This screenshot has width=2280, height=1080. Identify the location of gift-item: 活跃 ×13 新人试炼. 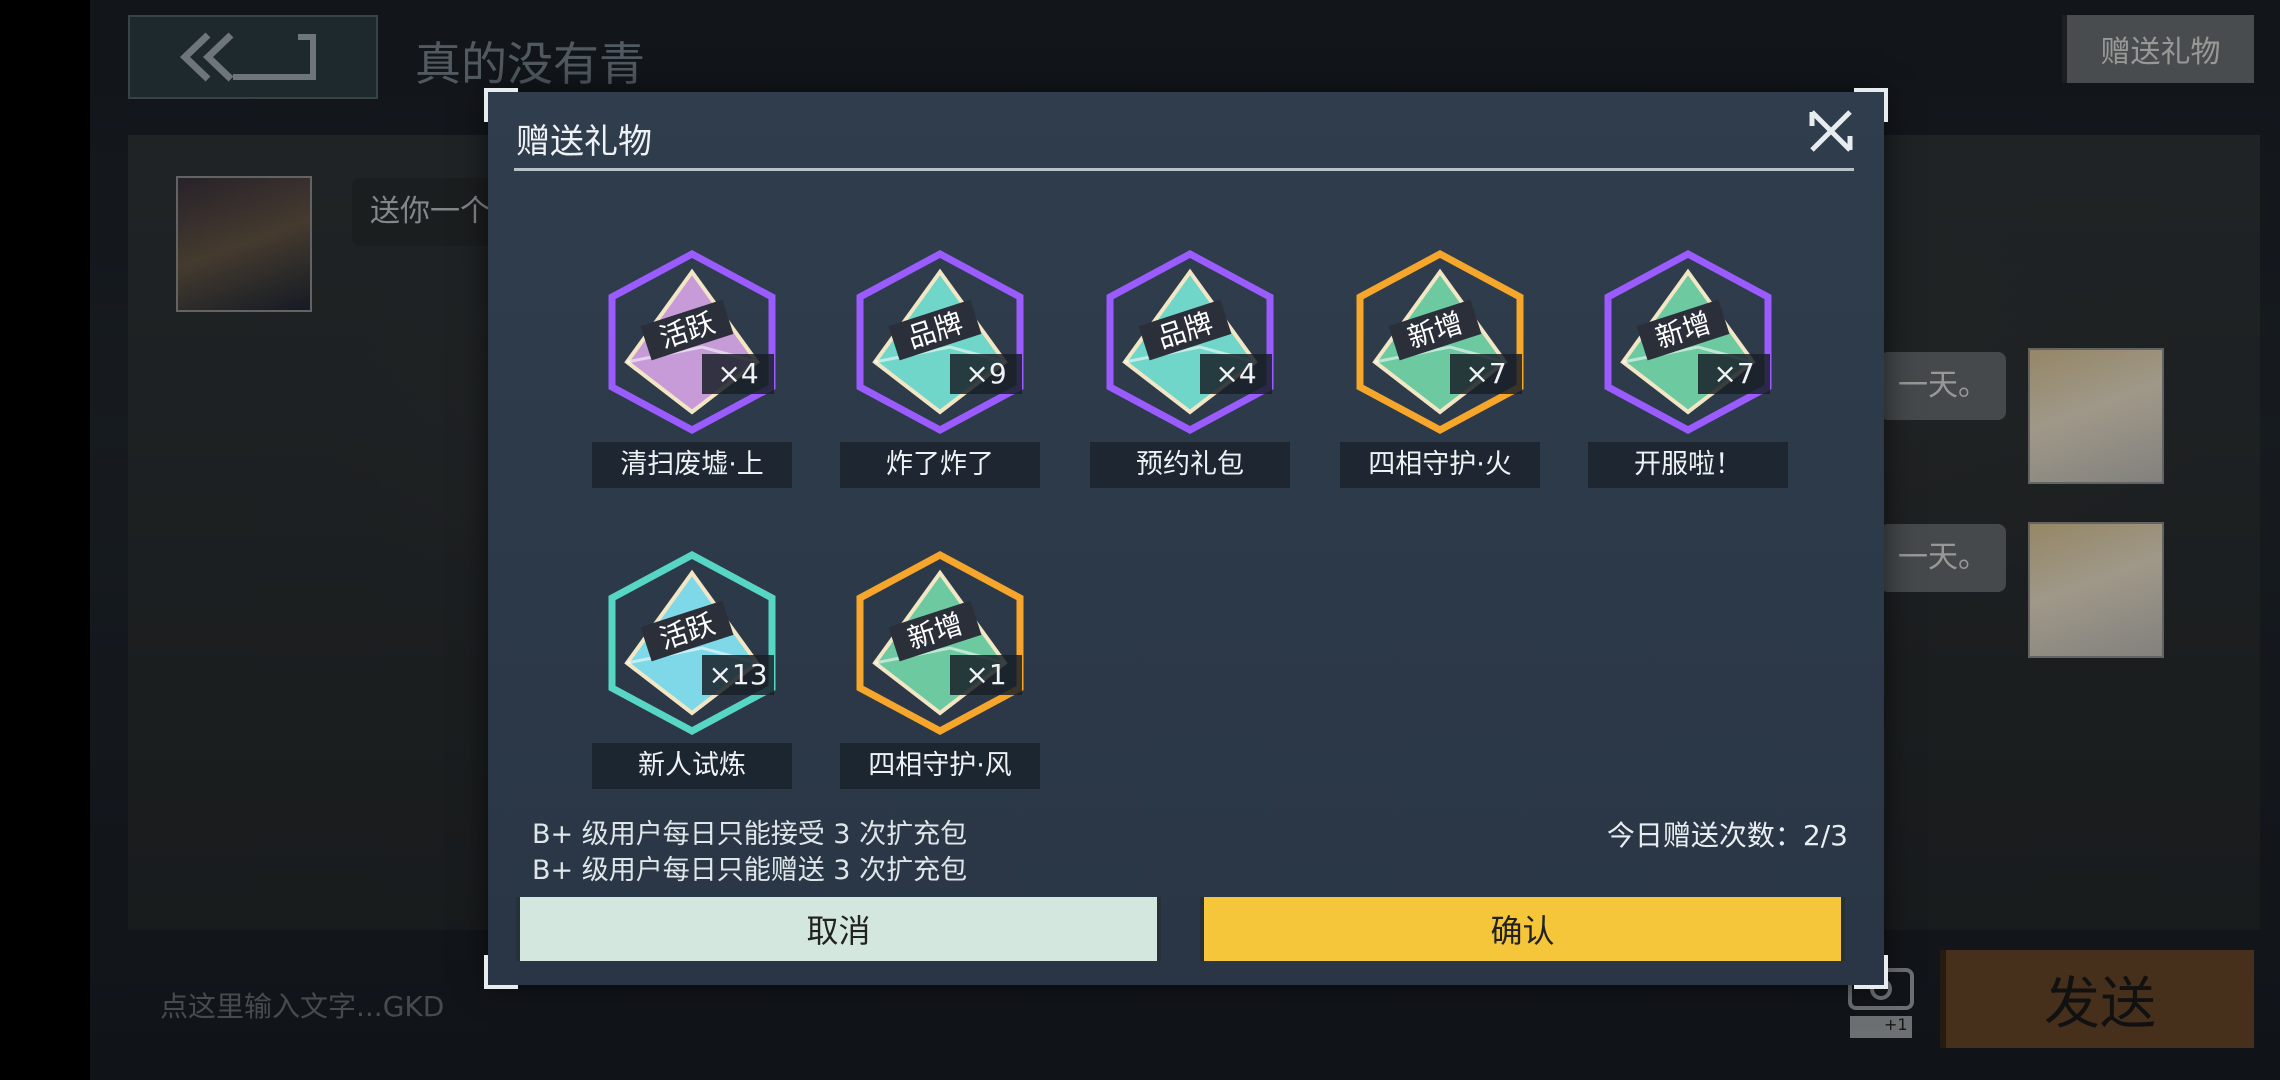
(692, 668).